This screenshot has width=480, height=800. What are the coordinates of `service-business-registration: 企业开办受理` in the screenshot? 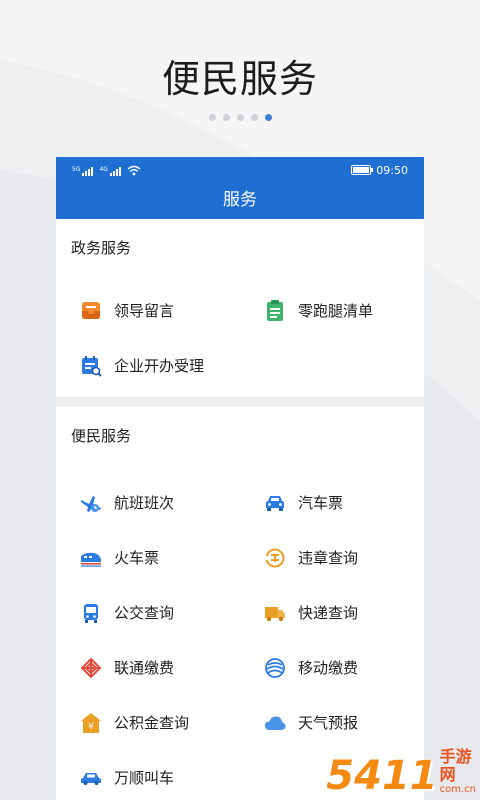 It's located at (148, 365).